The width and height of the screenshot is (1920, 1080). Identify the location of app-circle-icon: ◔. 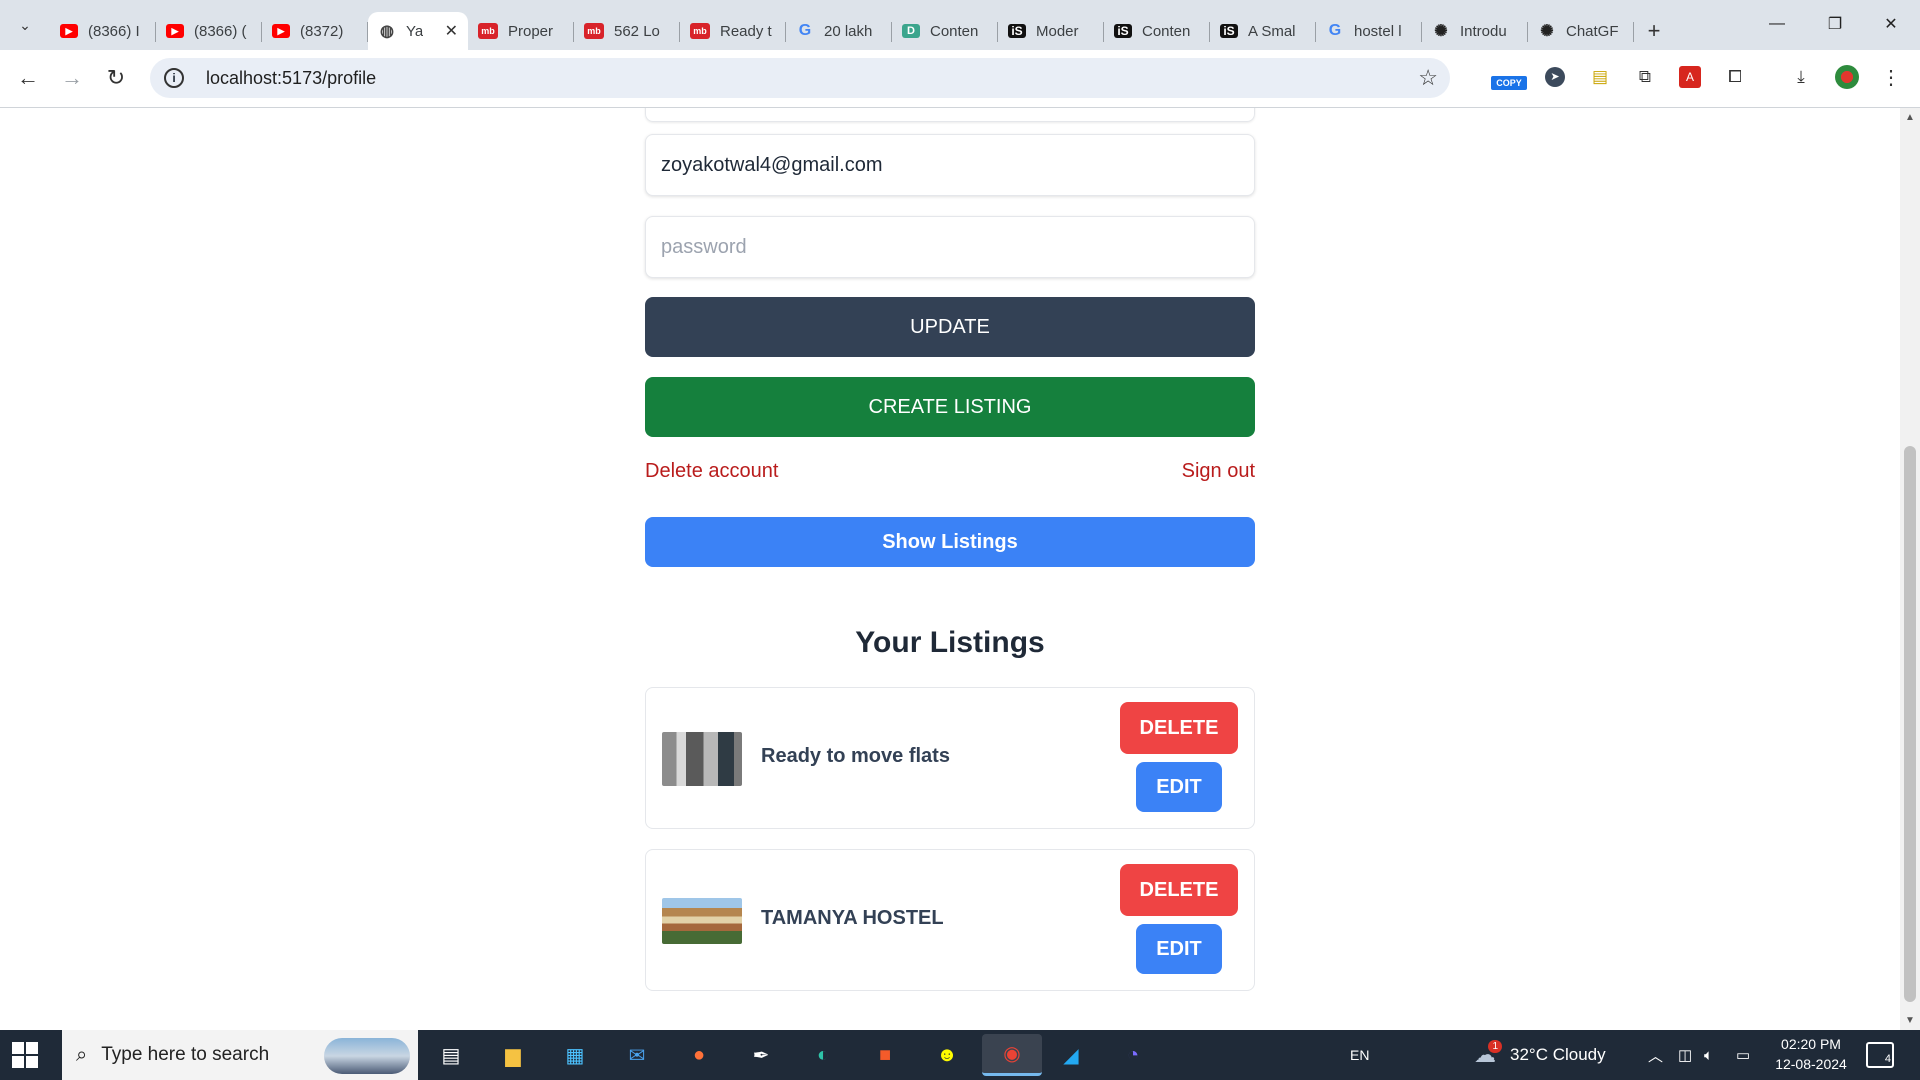
(1133, 1055).